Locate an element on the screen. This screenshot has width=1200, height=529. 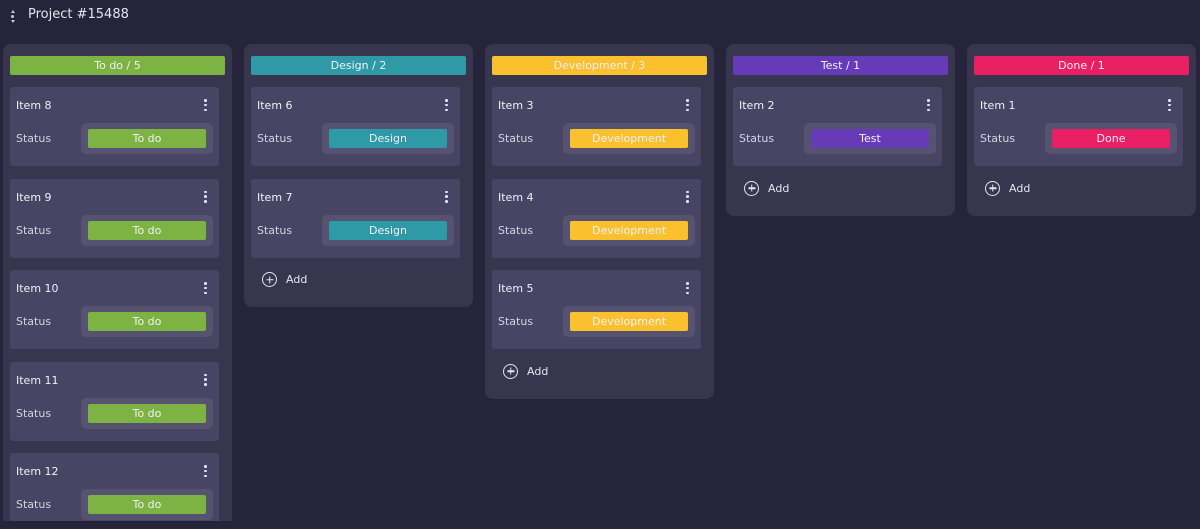
column-header: Done / 1 is located at coordinates (1081, 65).